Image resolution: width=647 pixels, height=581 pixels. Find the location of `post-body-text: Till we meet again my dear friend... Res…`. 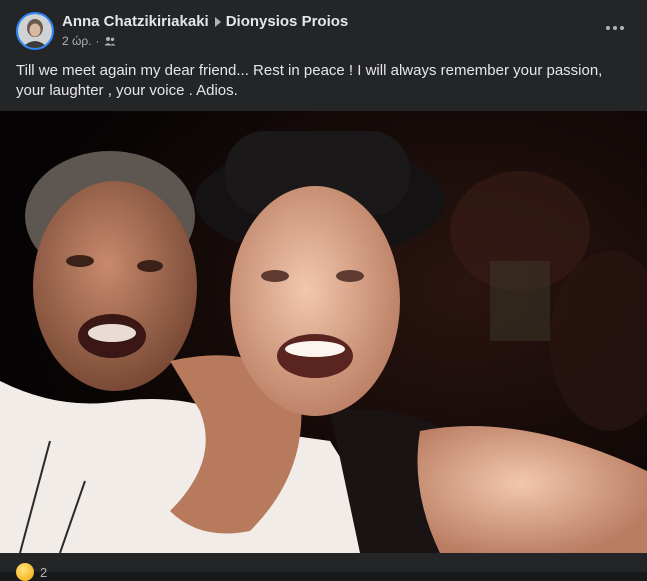

post-body-text: Till we meet again my dear friend... Res… is located at coordinates (309, 80).